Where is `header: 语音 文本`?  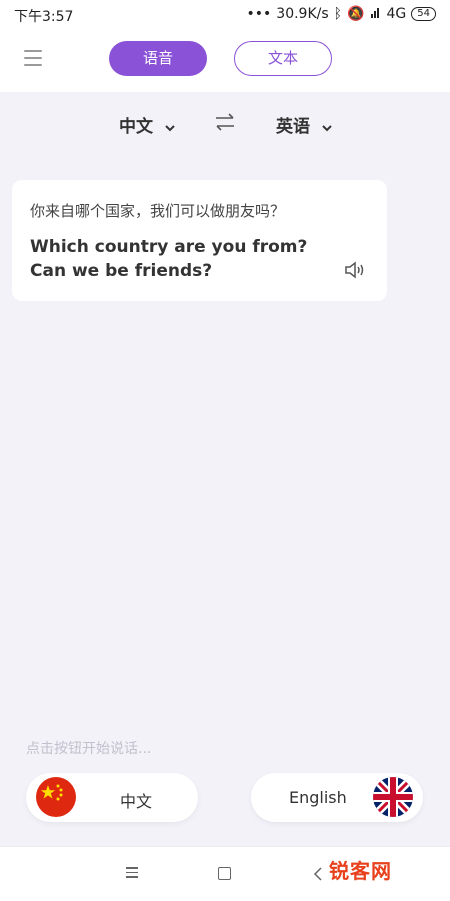
header: 语音 文本 is located at coordinates (225, 61).